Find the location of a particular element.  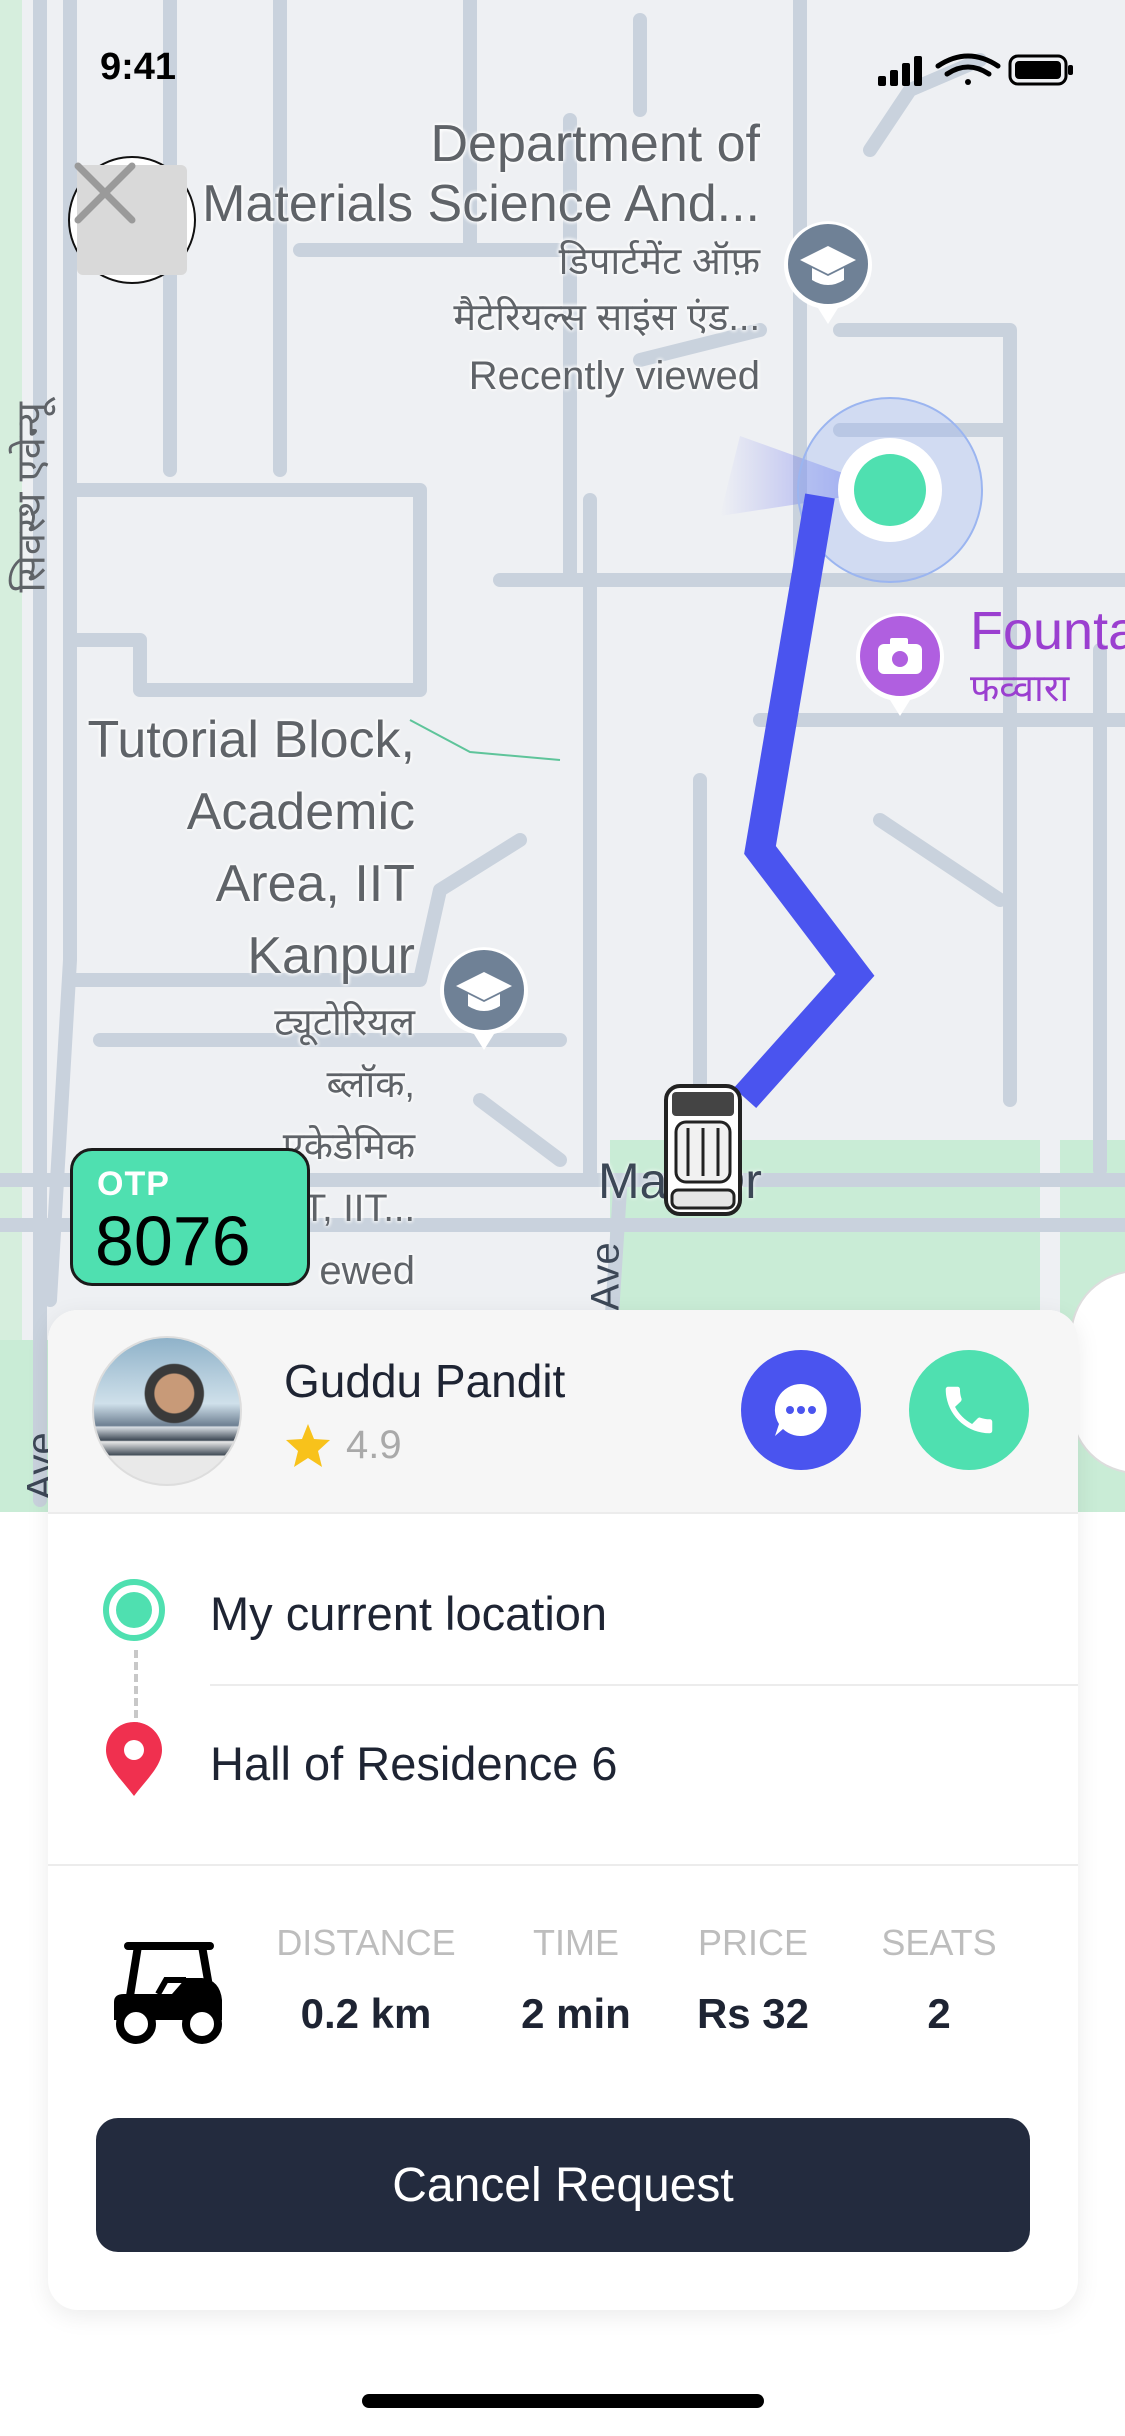

pickup-row: My current location is located at coordinates (563, 1611).